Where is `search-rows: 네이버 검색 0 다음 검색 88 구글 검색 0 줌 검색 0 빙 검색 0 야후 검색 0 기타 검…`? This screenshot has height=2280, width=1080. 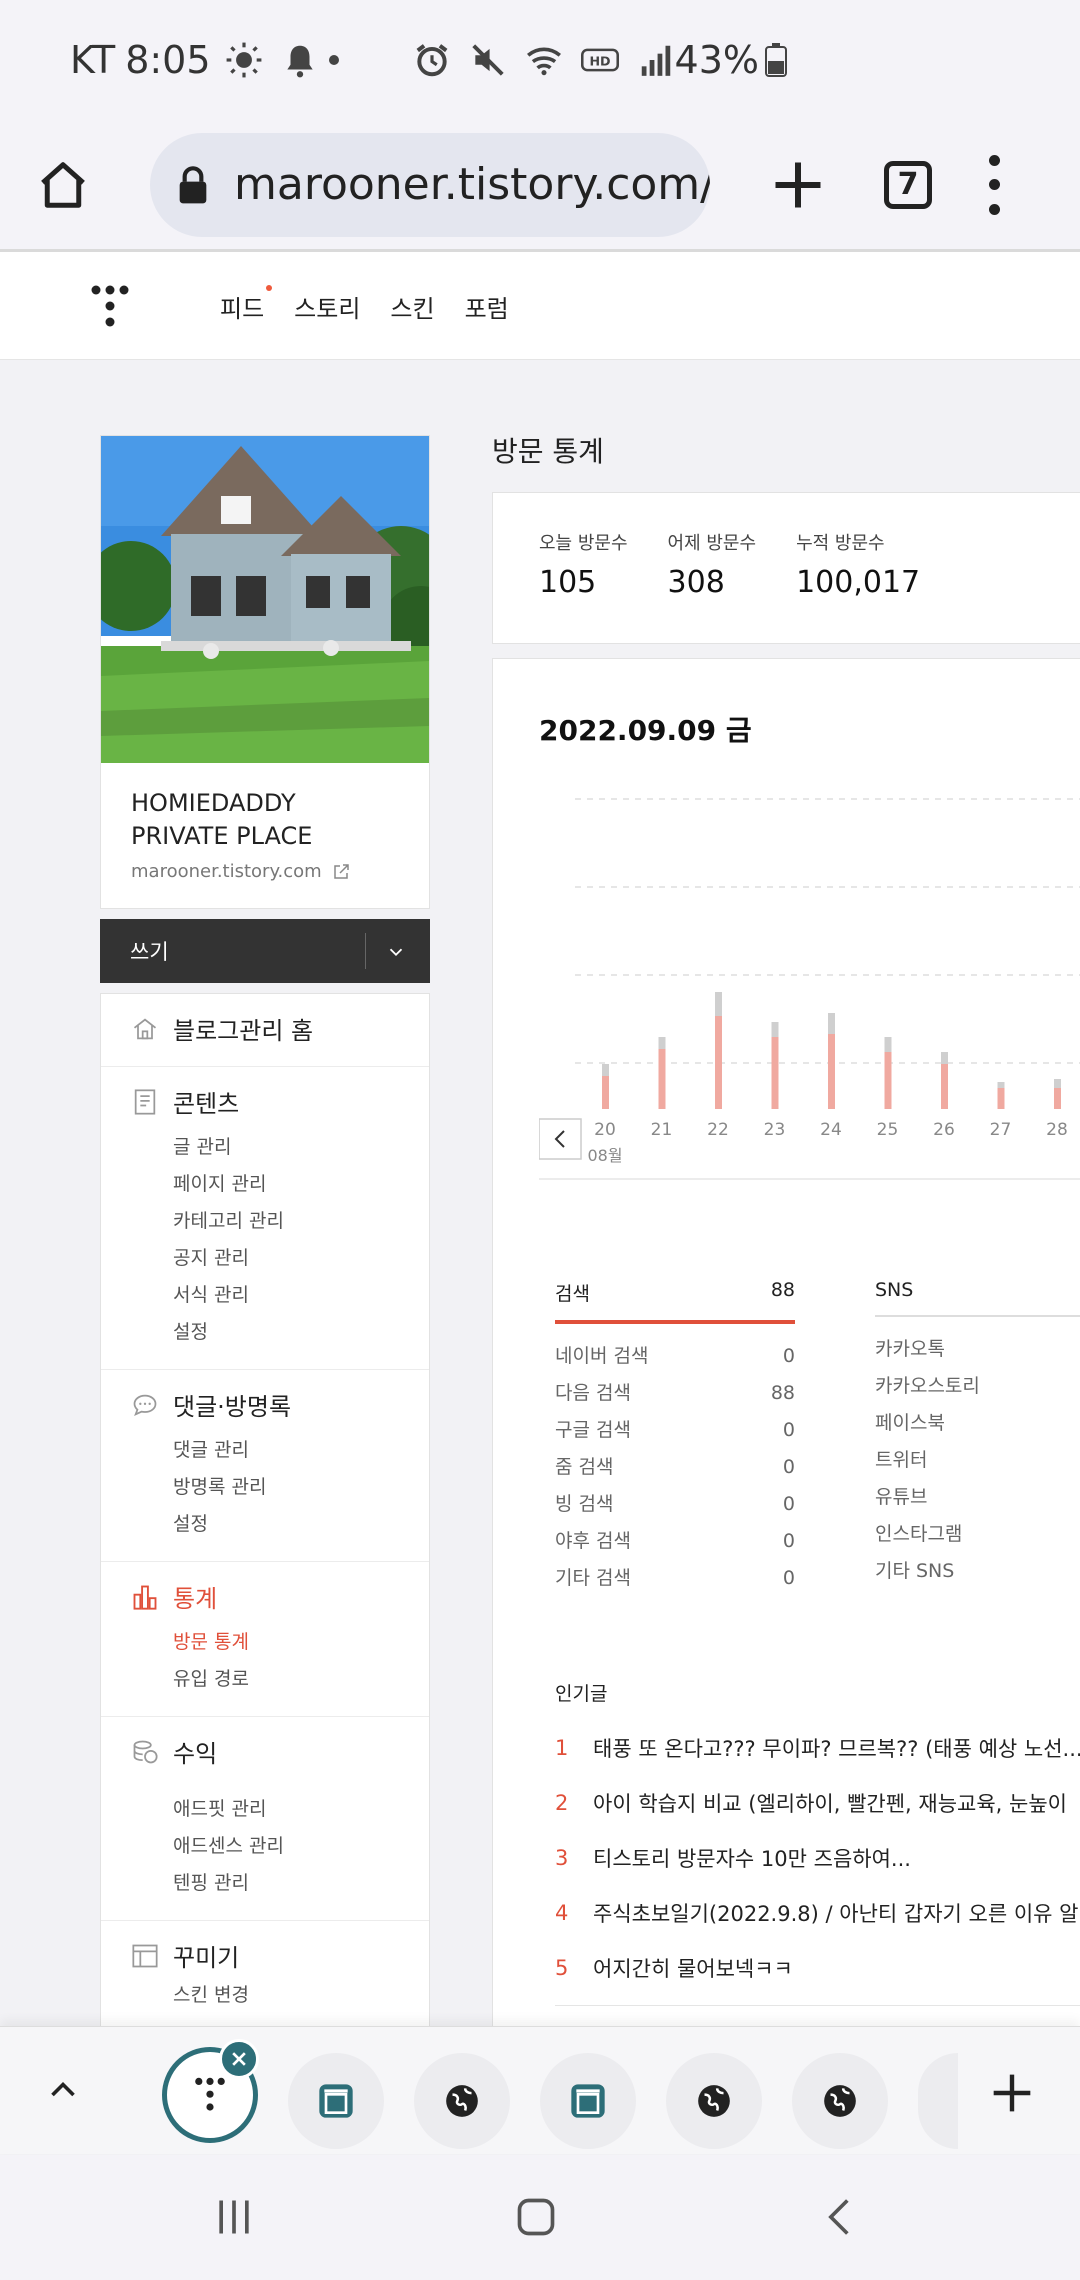
search-rows: 네이버 검색 0 다음 검색 88 구글 검색 0 줌 검색 0 빙 검색 0 야후 검색 0 기타 검… is located at coordinates (675, 1467).